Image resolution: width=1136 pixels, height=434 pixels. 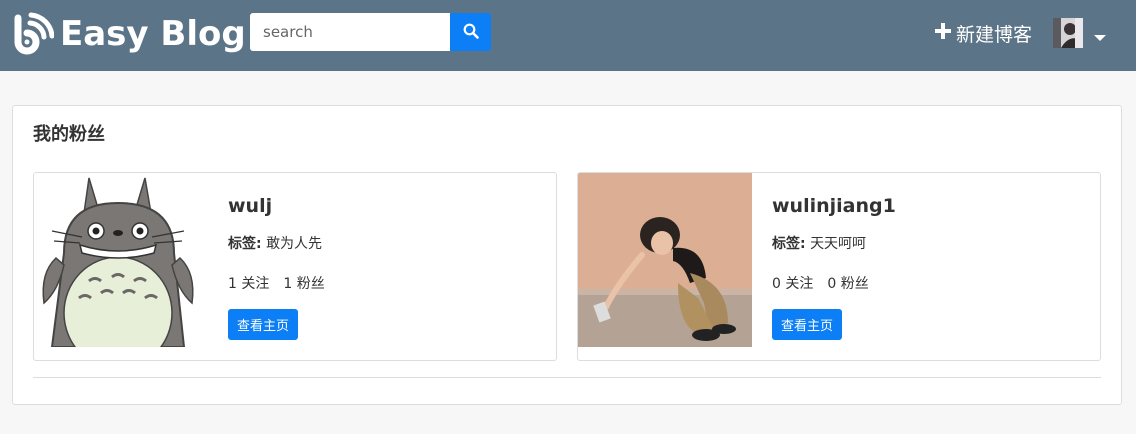 I want to click on fan-following-count: 1 关注, so click(x=249, y=284).